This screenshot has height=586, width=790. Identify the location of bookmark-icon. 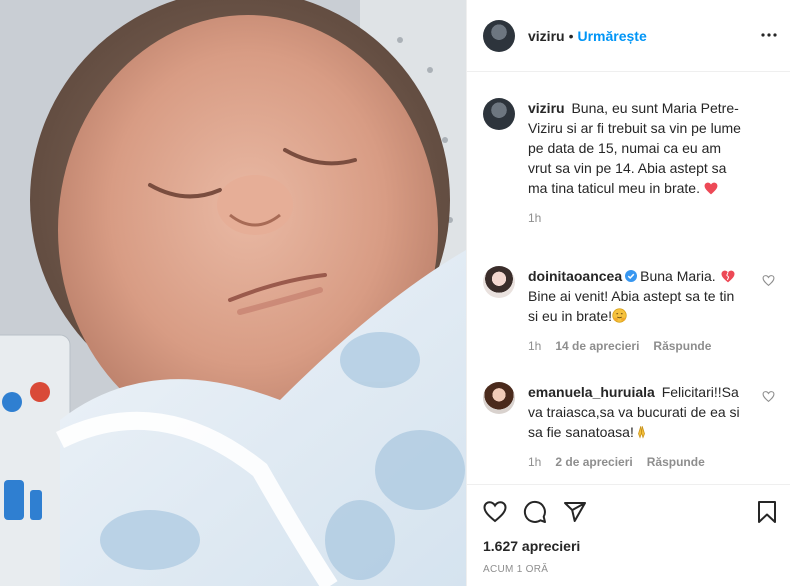
(767, 512).